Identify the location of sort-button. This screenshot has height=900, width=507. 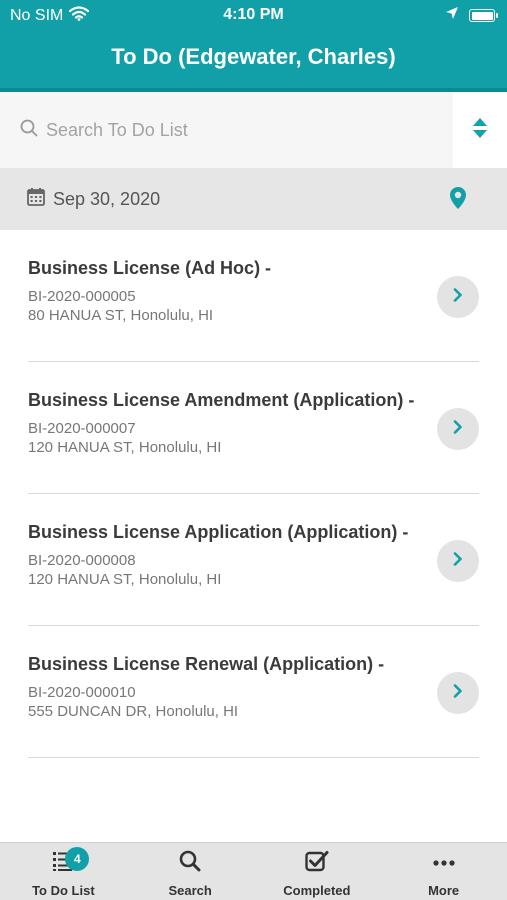
(480, 130).